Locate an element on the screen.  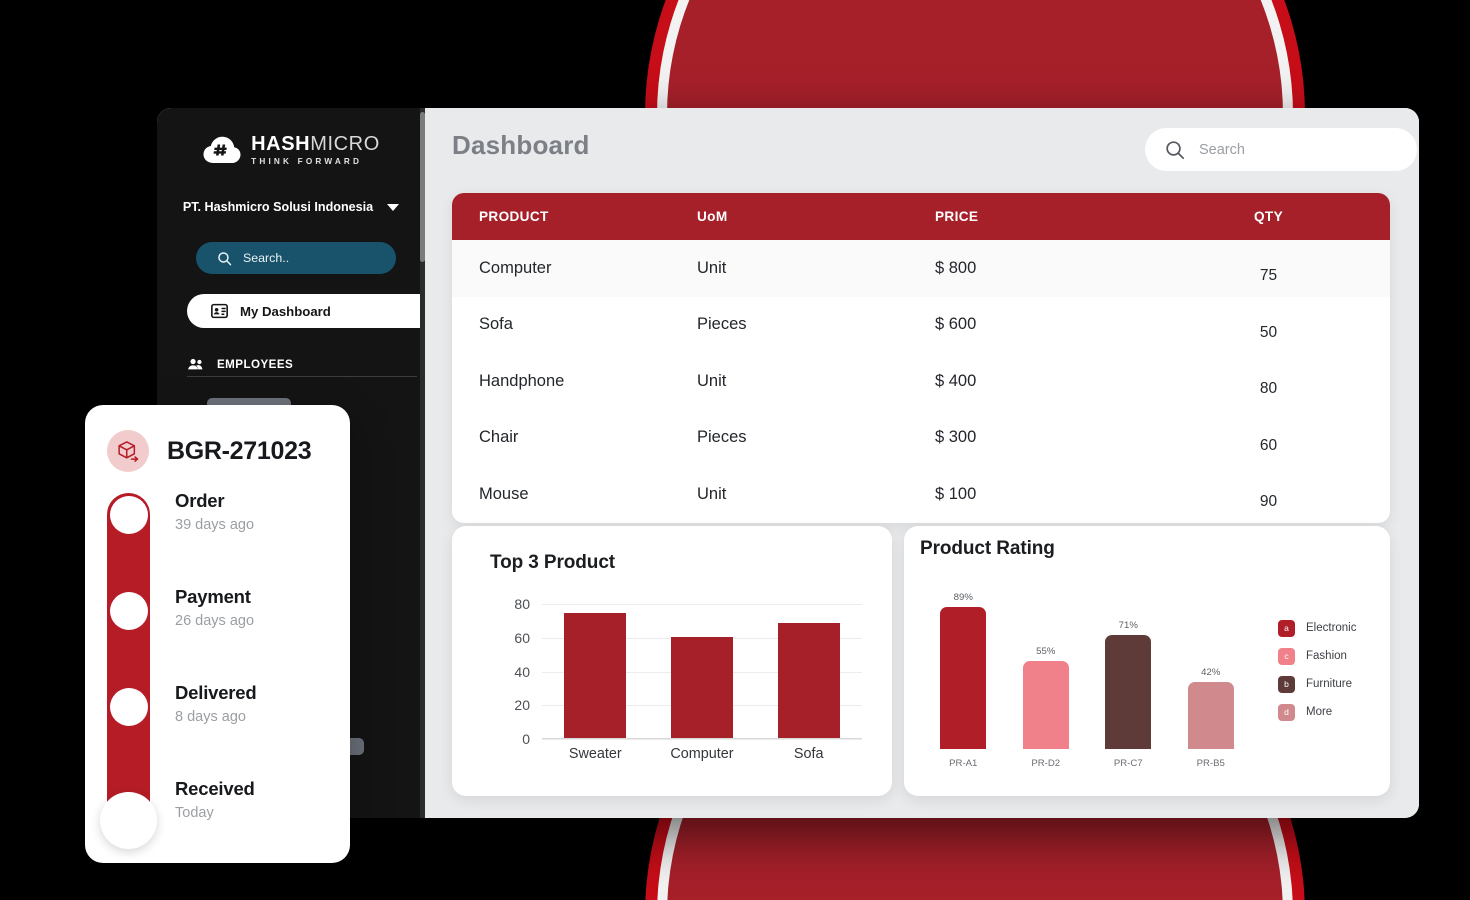
legend-label: More is located at coordinates (1319, 712).